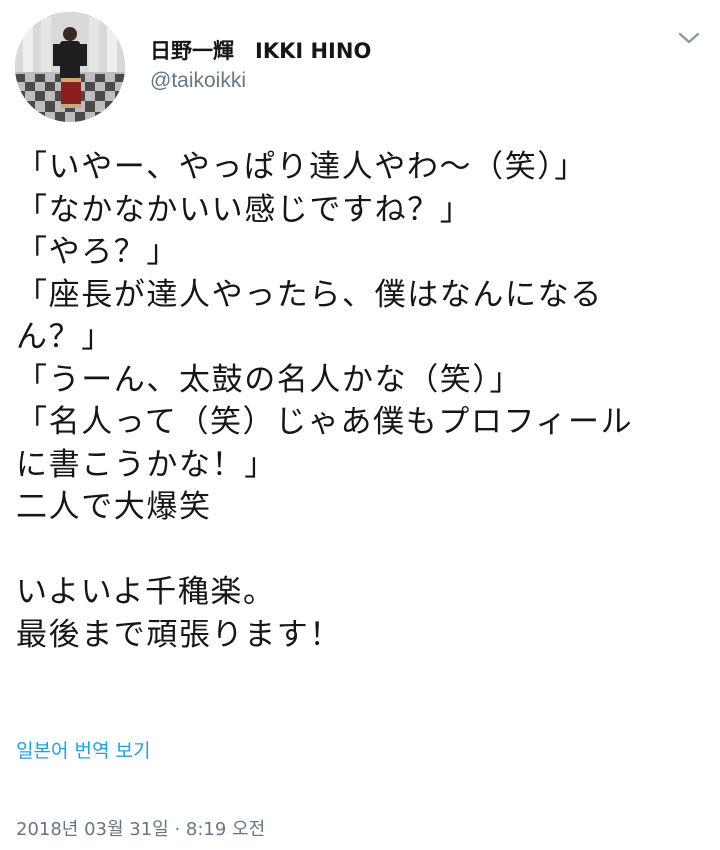 This screenshot has width=720, height=850. What do you see at coordinates (269, 379) in the screenshot?
I see `tweet-text-line: 「うーん、太鼓の名人かな（笑）」` at bounding box center [269, 379].